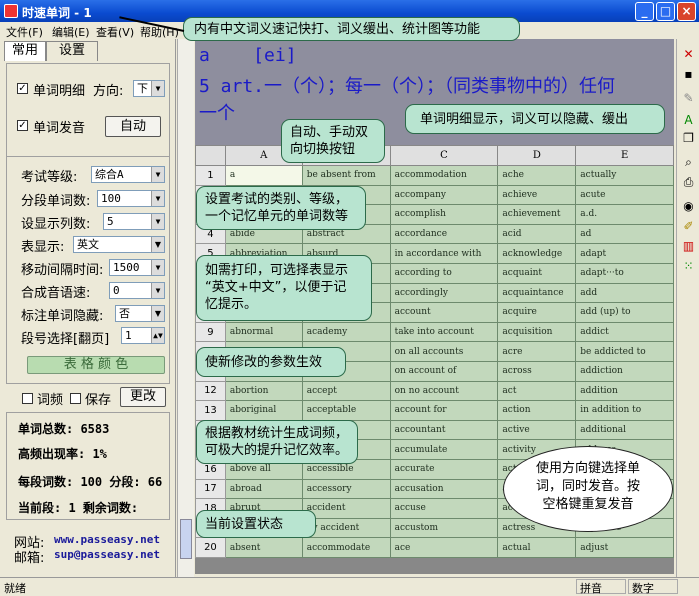  Describe the element at coordinates (624, 293) in the screenshot. I see `word-cell: add` at that location.